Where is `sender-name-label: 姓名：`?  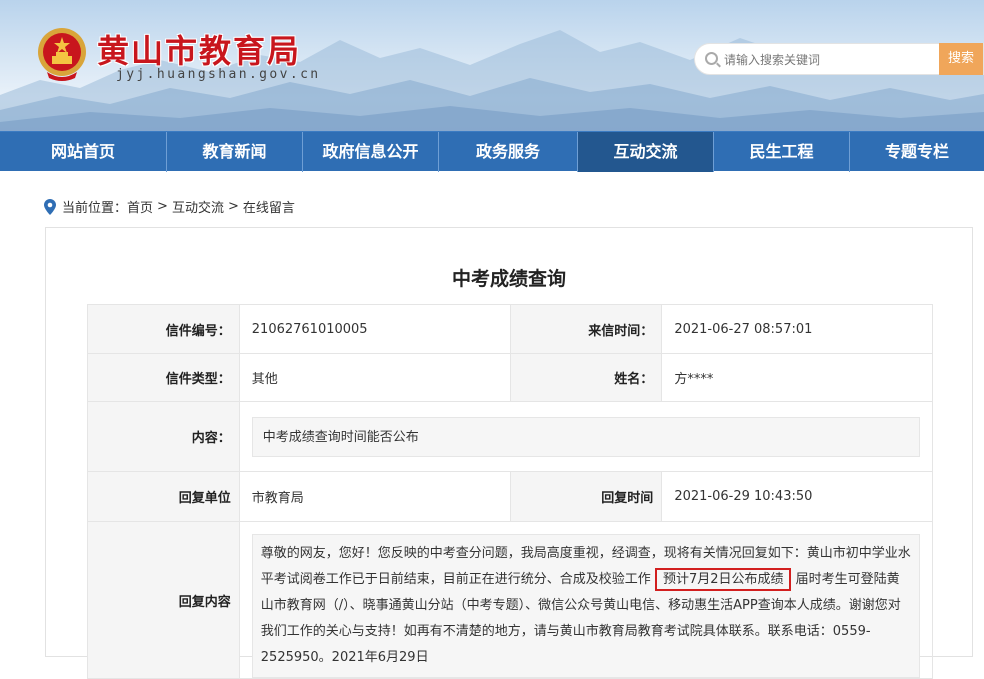
sender-name-label: 姓名： is located at coordinates (586, 377).